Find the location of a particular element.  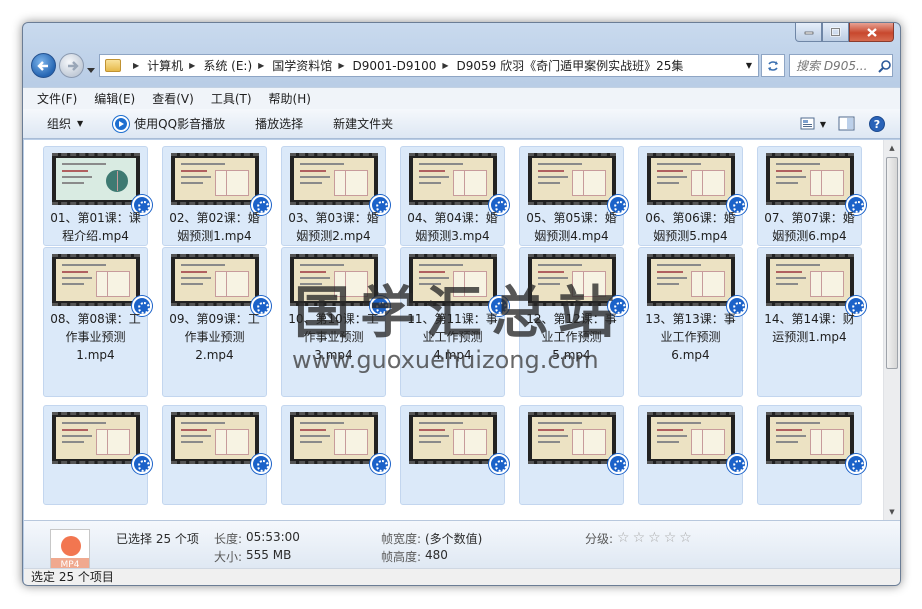

file-name-line: 作事业预测 is located at coordinates (214, 337).